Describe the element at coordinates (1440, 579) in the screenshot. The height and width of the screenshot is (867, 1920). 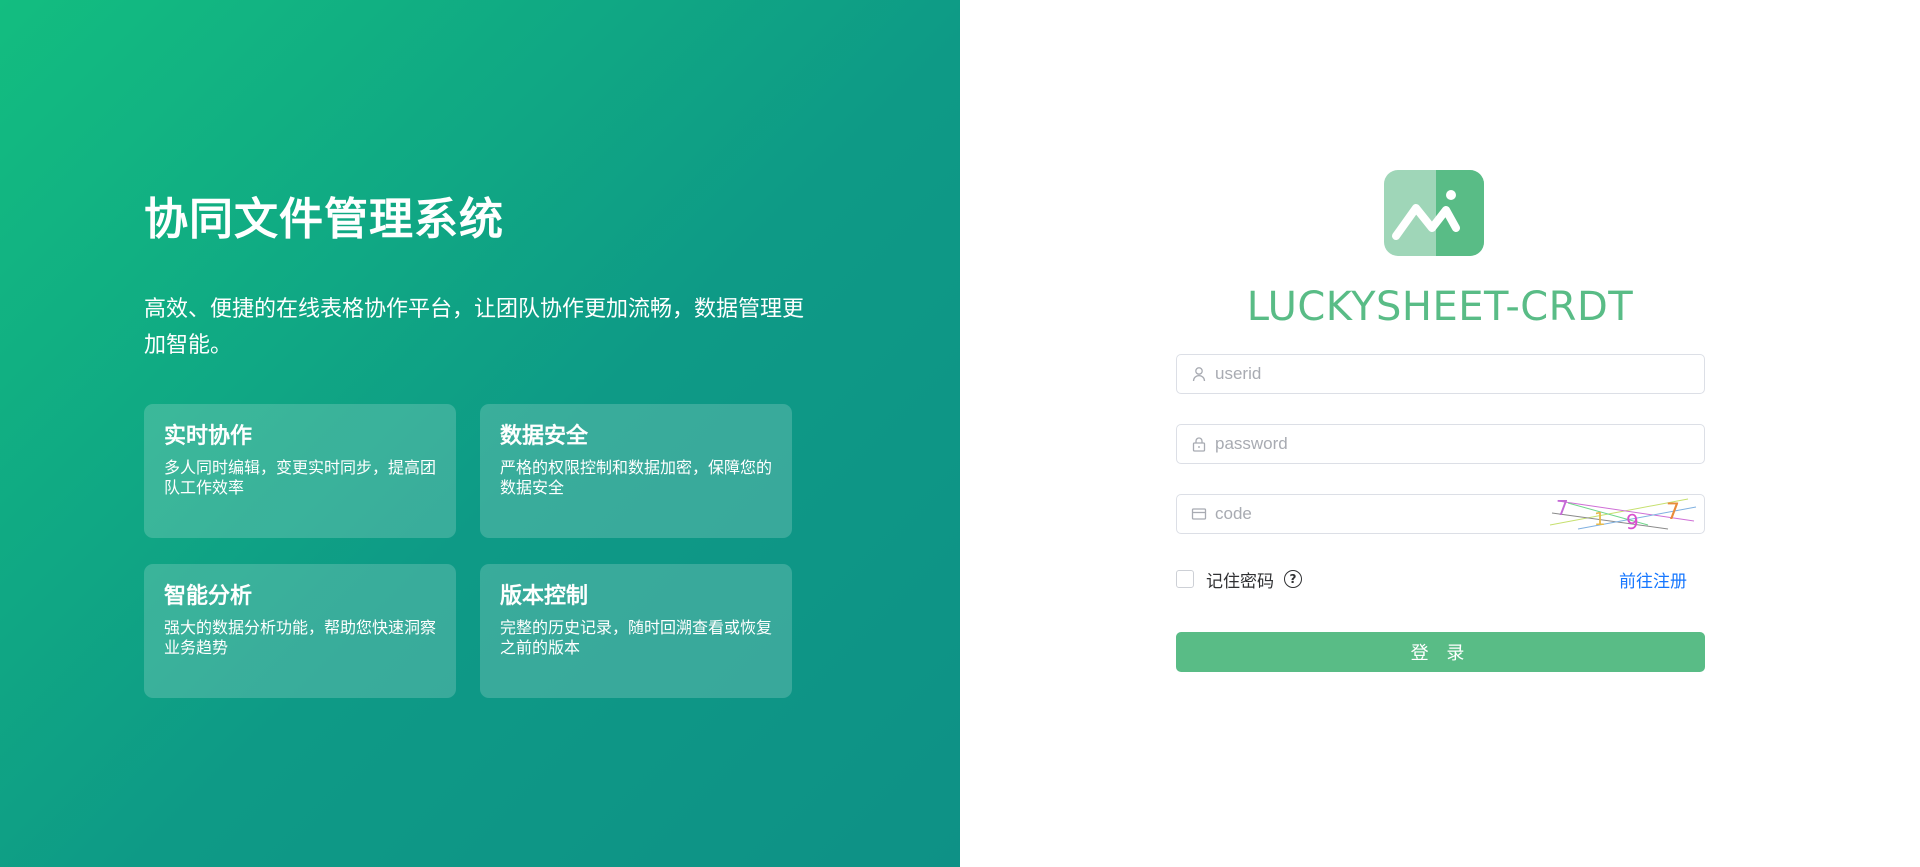
I see `options-row: 记住密码 ? 前往注册` at that location.